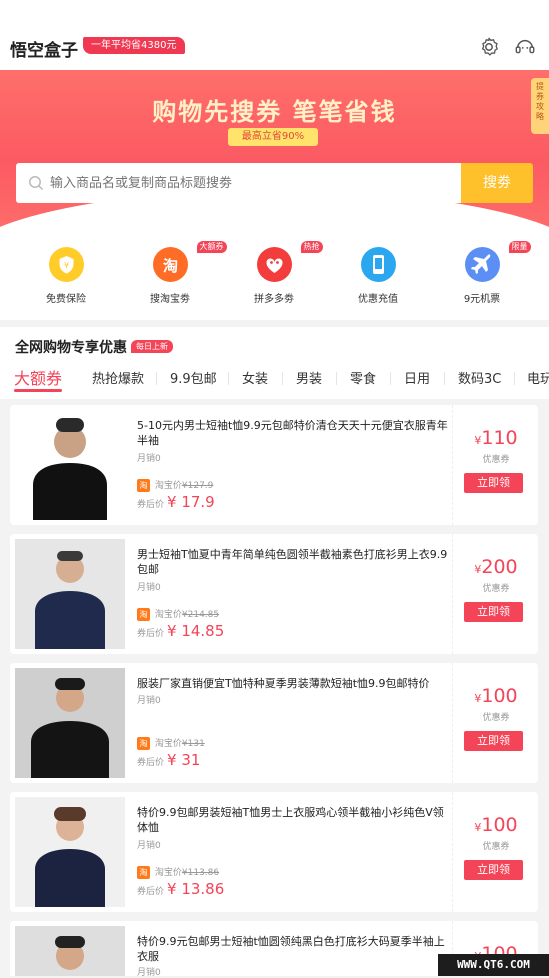 Image resolution: width=549 pixels, height=978 pixels. I want to click on hero-subtitle: 最高立省90%, so click(273, 137).